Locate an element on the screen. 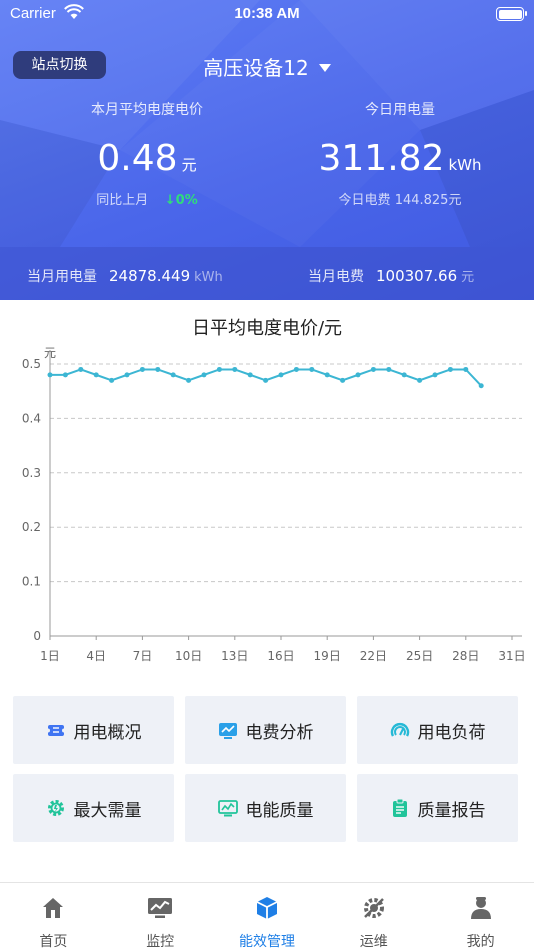 Image resolution: width=534 pixels, height=950 pixels. feature-button-label: 电能质量 is located at coordinates (279, 810).